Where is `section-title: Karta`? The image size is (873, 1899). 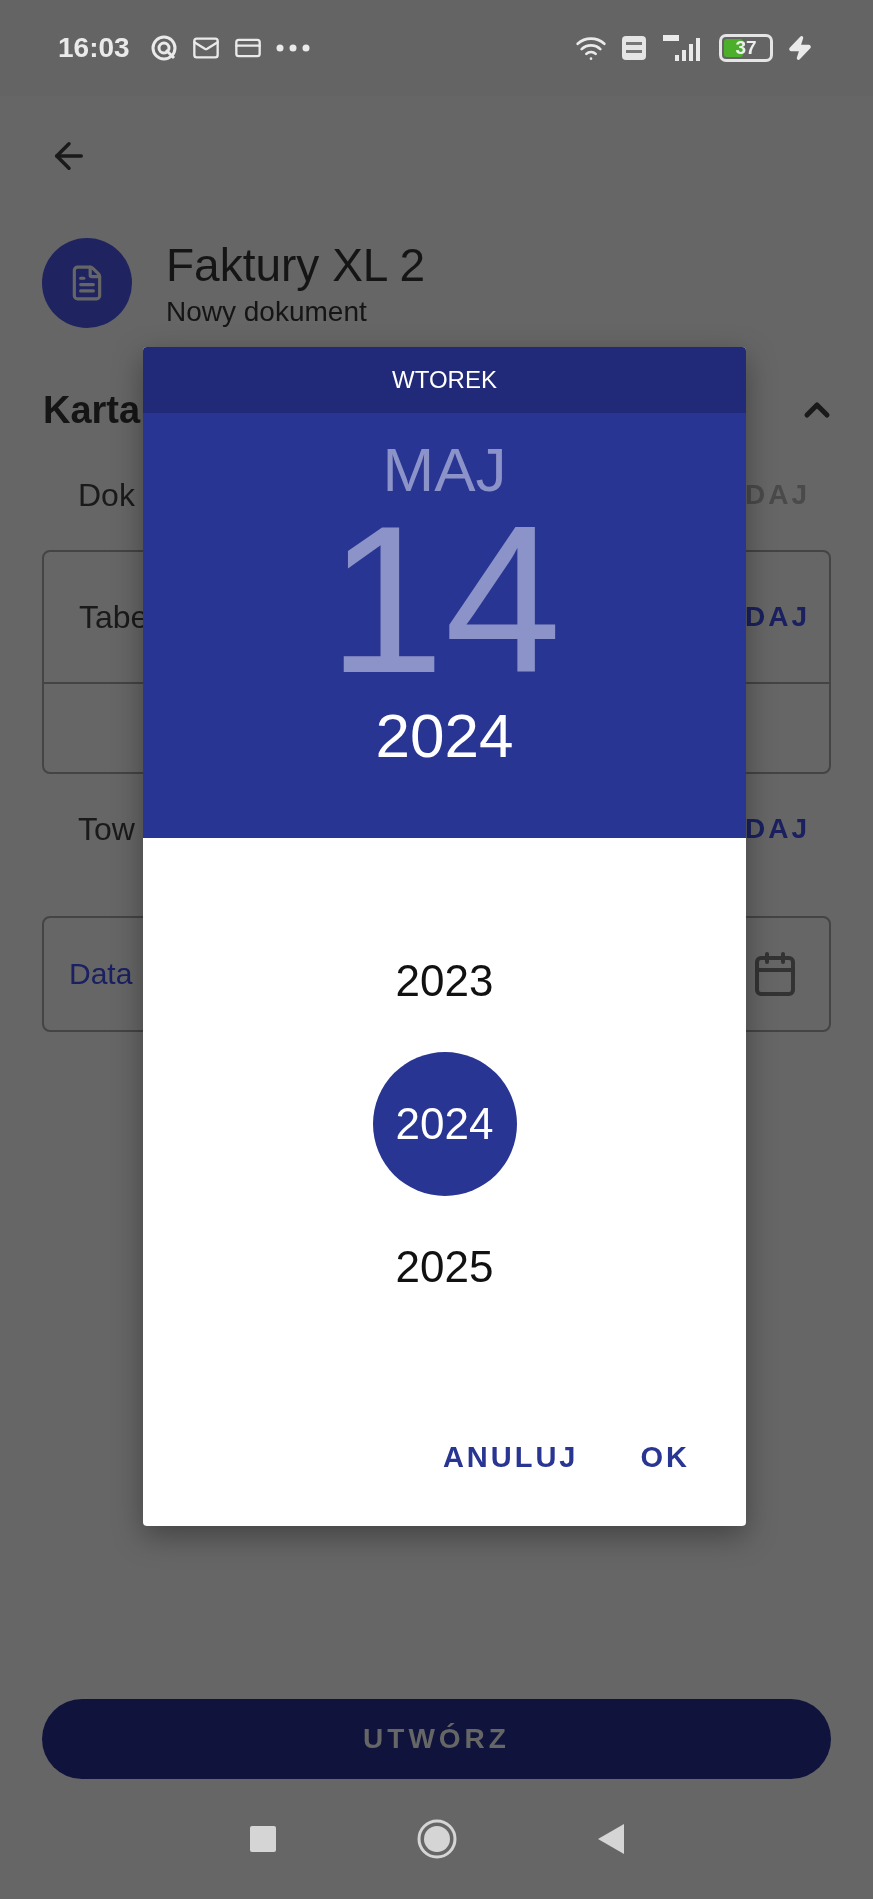 section-title: Karta is located at coordinates (92, 410).